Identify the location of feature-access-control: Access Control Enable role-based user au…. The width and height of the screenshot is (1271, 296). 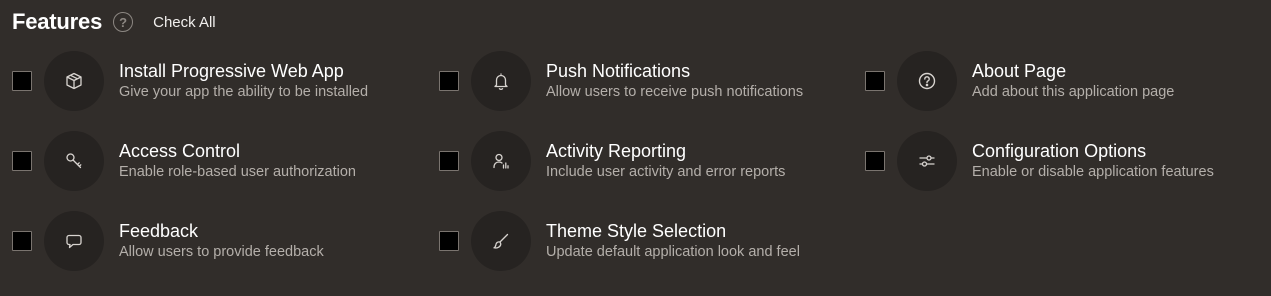
(184, 161).